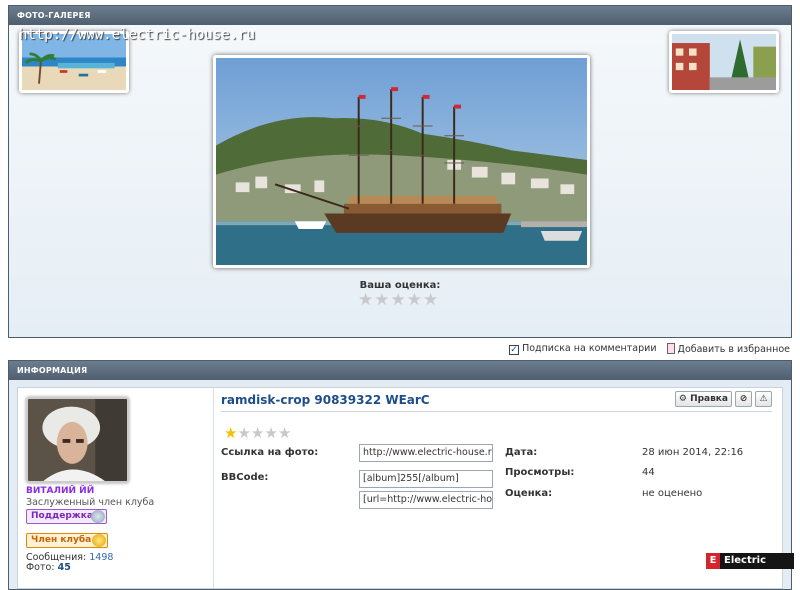  What do you see at coordinates (529, 493) in the screenshot?
I see `rating-label: Оценка:` at bounding box center [529, 493].